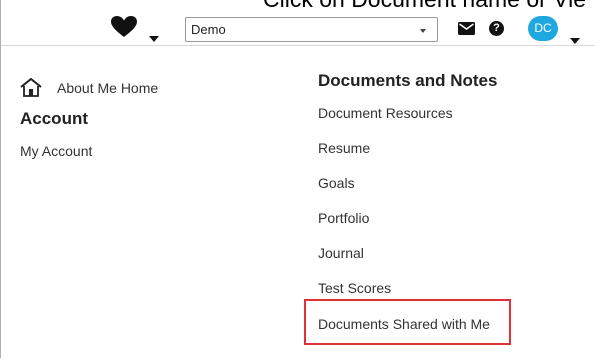 The image size is (595, 358). I want to click on account-heading: Account, so click(54, 118).